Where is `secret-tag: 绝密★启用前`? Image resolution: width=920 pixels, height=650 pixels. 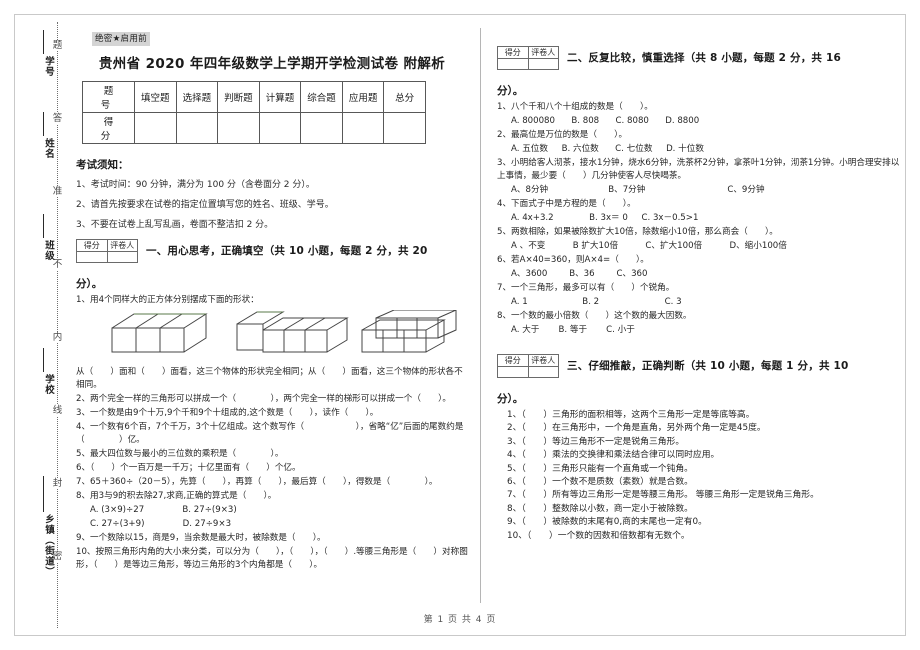
secret-tag: 绝密★启用前 is located at coordinates (121, 39).